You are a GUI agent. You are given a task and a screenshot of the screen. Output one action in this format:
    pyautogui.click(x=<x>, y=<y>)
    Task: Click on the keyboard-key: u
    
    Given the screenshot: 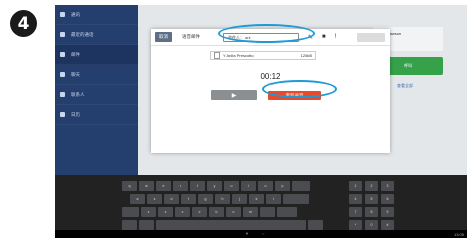 What is the action you would take?
    pyautogui.click(x=231, y=186)
    